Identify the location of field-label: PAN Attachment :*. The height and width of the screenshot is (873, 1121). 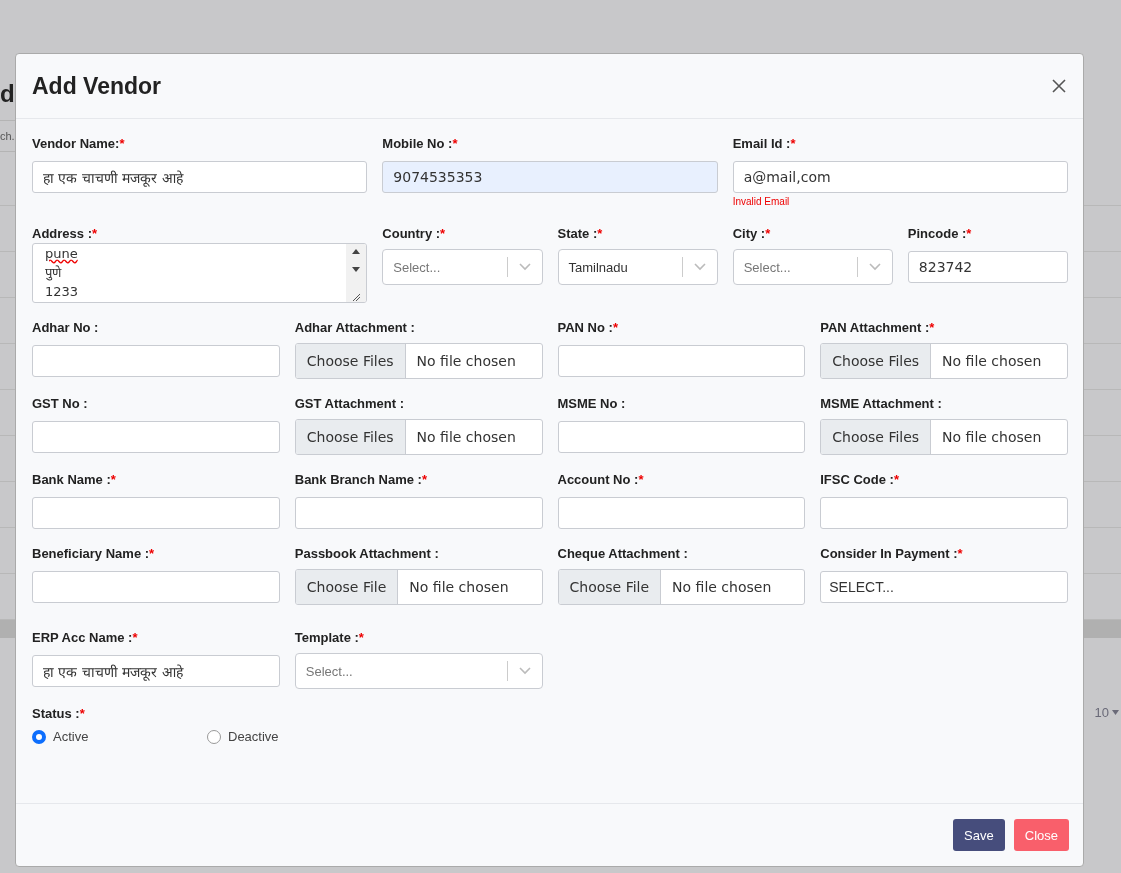
(878, 327).